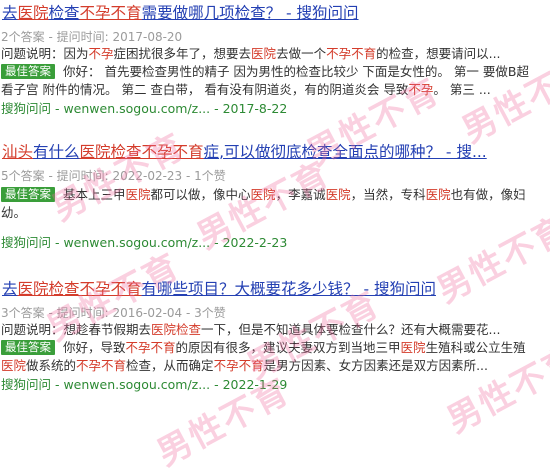 This screenshot has width=550, height=475. What do you see at coordinates (275, 243) in the screenshot?
I see `result-source-link: 搜狗问问 - wenwen.sogou.com/z... - 2022-2-23` at bounding box center [275, 243].